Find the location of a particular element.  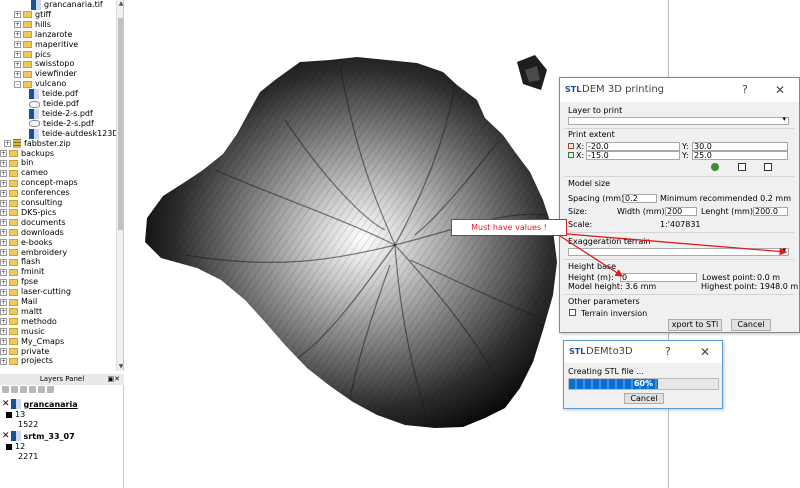

tree-item: + lanzarote is located at coordinates (43, 35).